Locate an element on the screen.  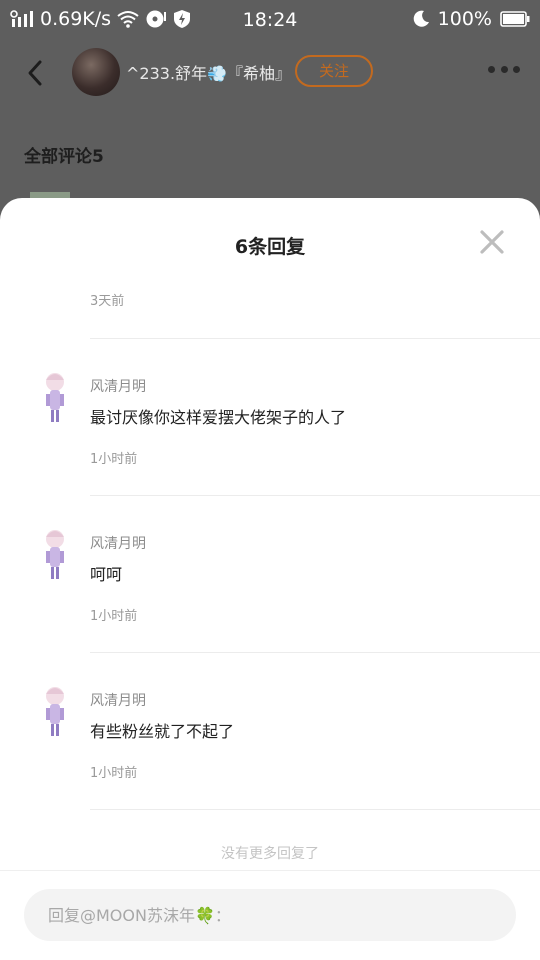
author-avatar is located at coordinates (96, 72).